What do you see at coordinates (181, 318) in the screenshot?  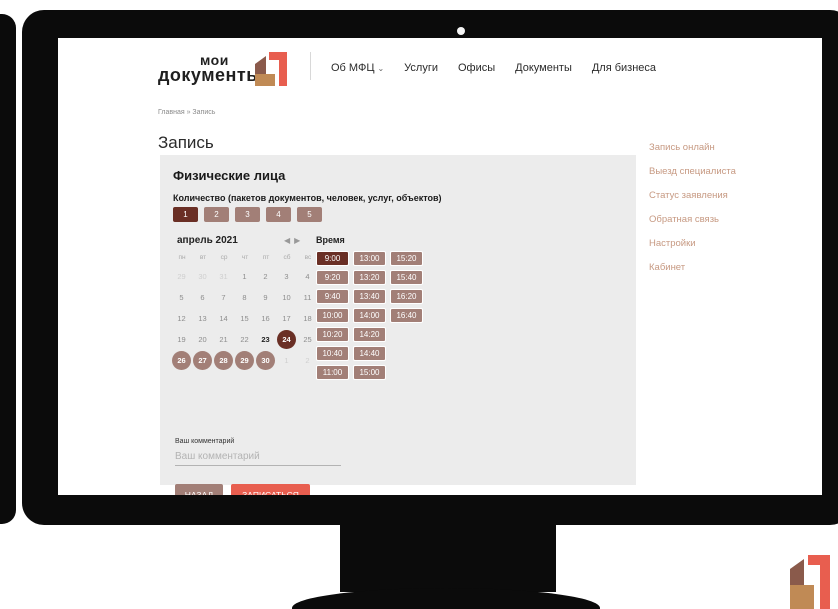 I see `calendar-day: 12` at bounding box center [181, 318].